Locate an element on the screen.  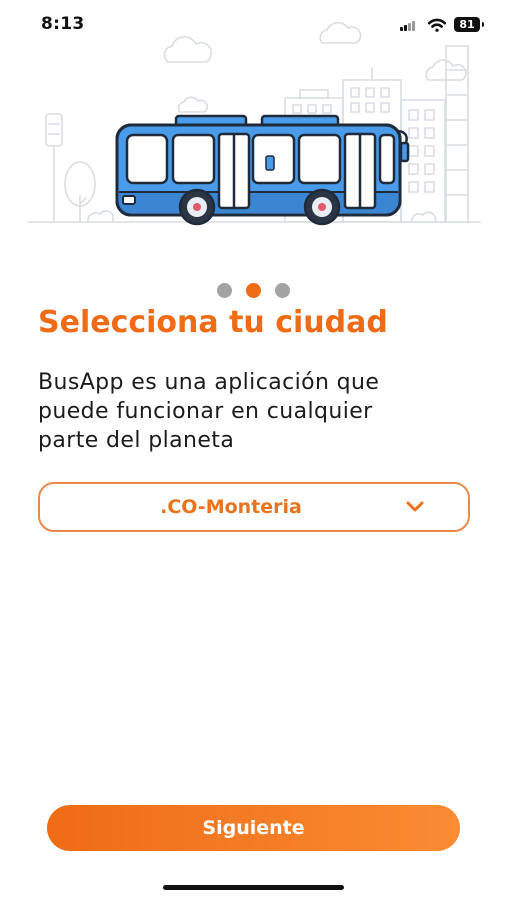
city-select: .CO-Monteria is located at coordinates (254, 507).